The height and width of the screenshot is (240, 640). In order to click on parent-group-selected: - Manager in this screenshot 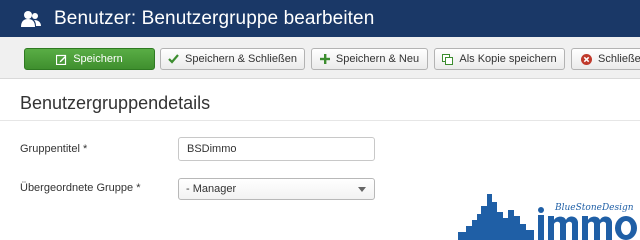, I will do `click(211, 189)`.